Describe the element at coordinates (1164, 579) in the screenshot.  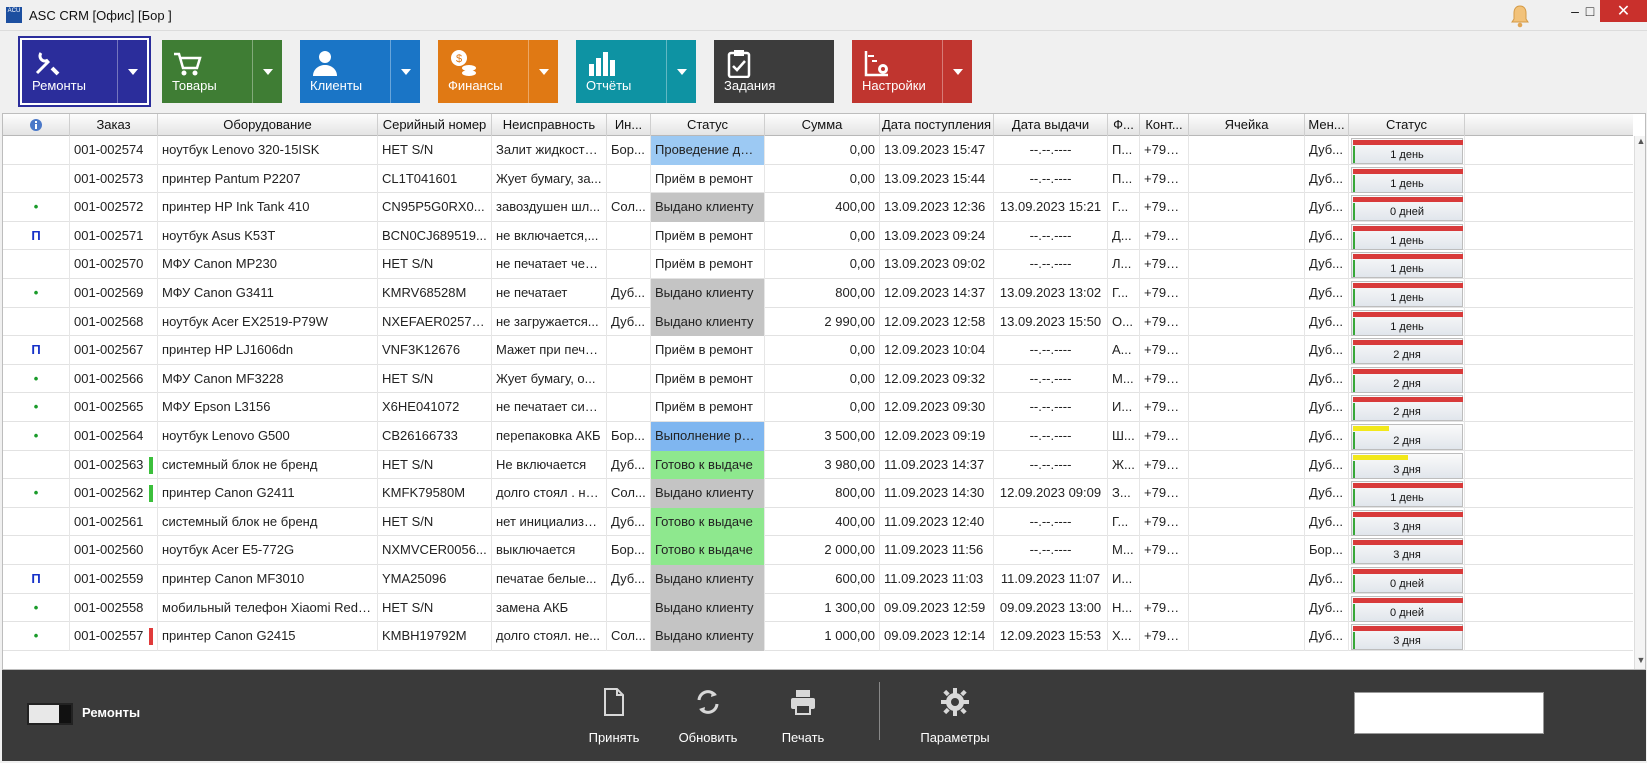
I see `contact` at that location.